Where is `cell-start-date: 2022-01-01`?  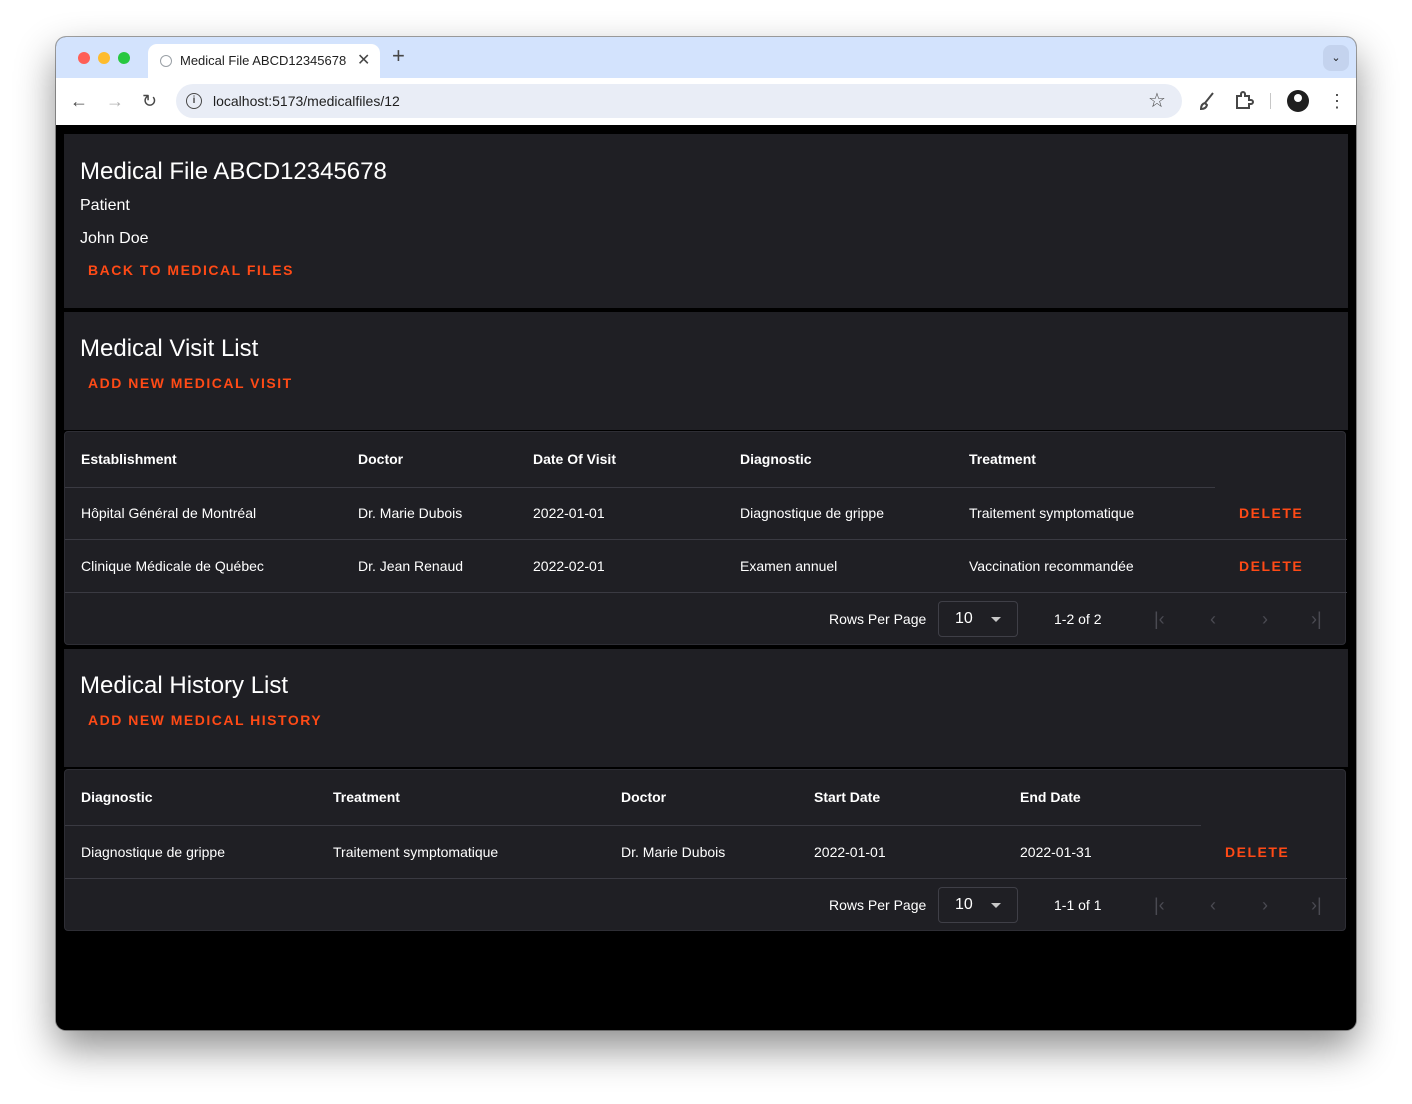 cell-start-date: 2022-01-01 is located at coordinates (850, 852).